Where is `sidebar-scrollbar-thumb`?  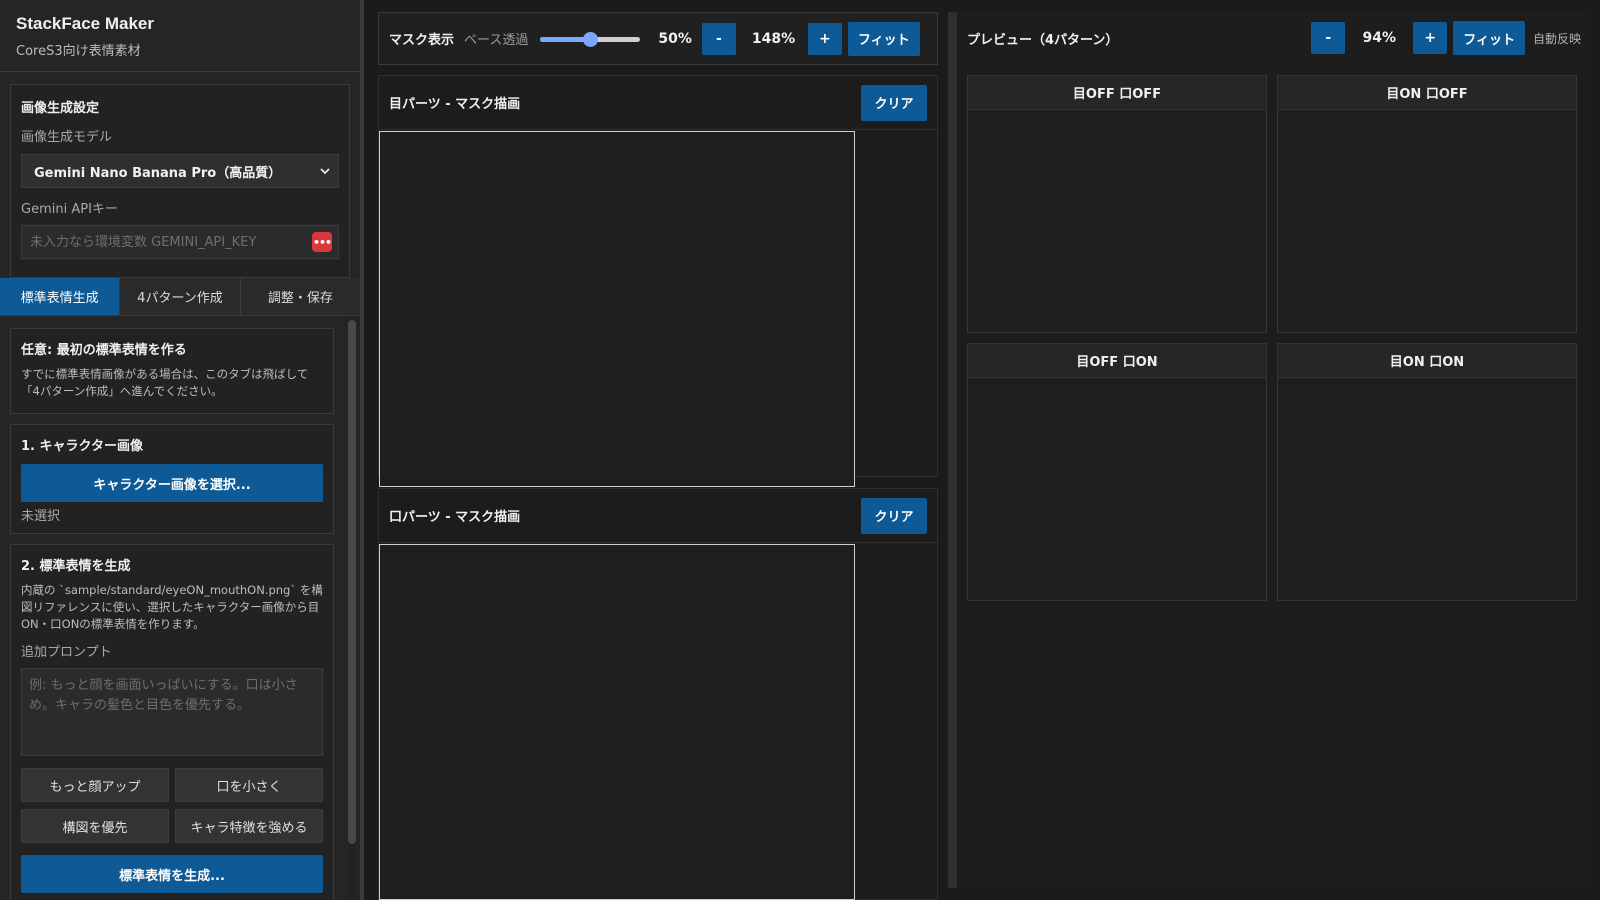 sidebar-scrollbar-thumb is located at coordinates (352, 582).